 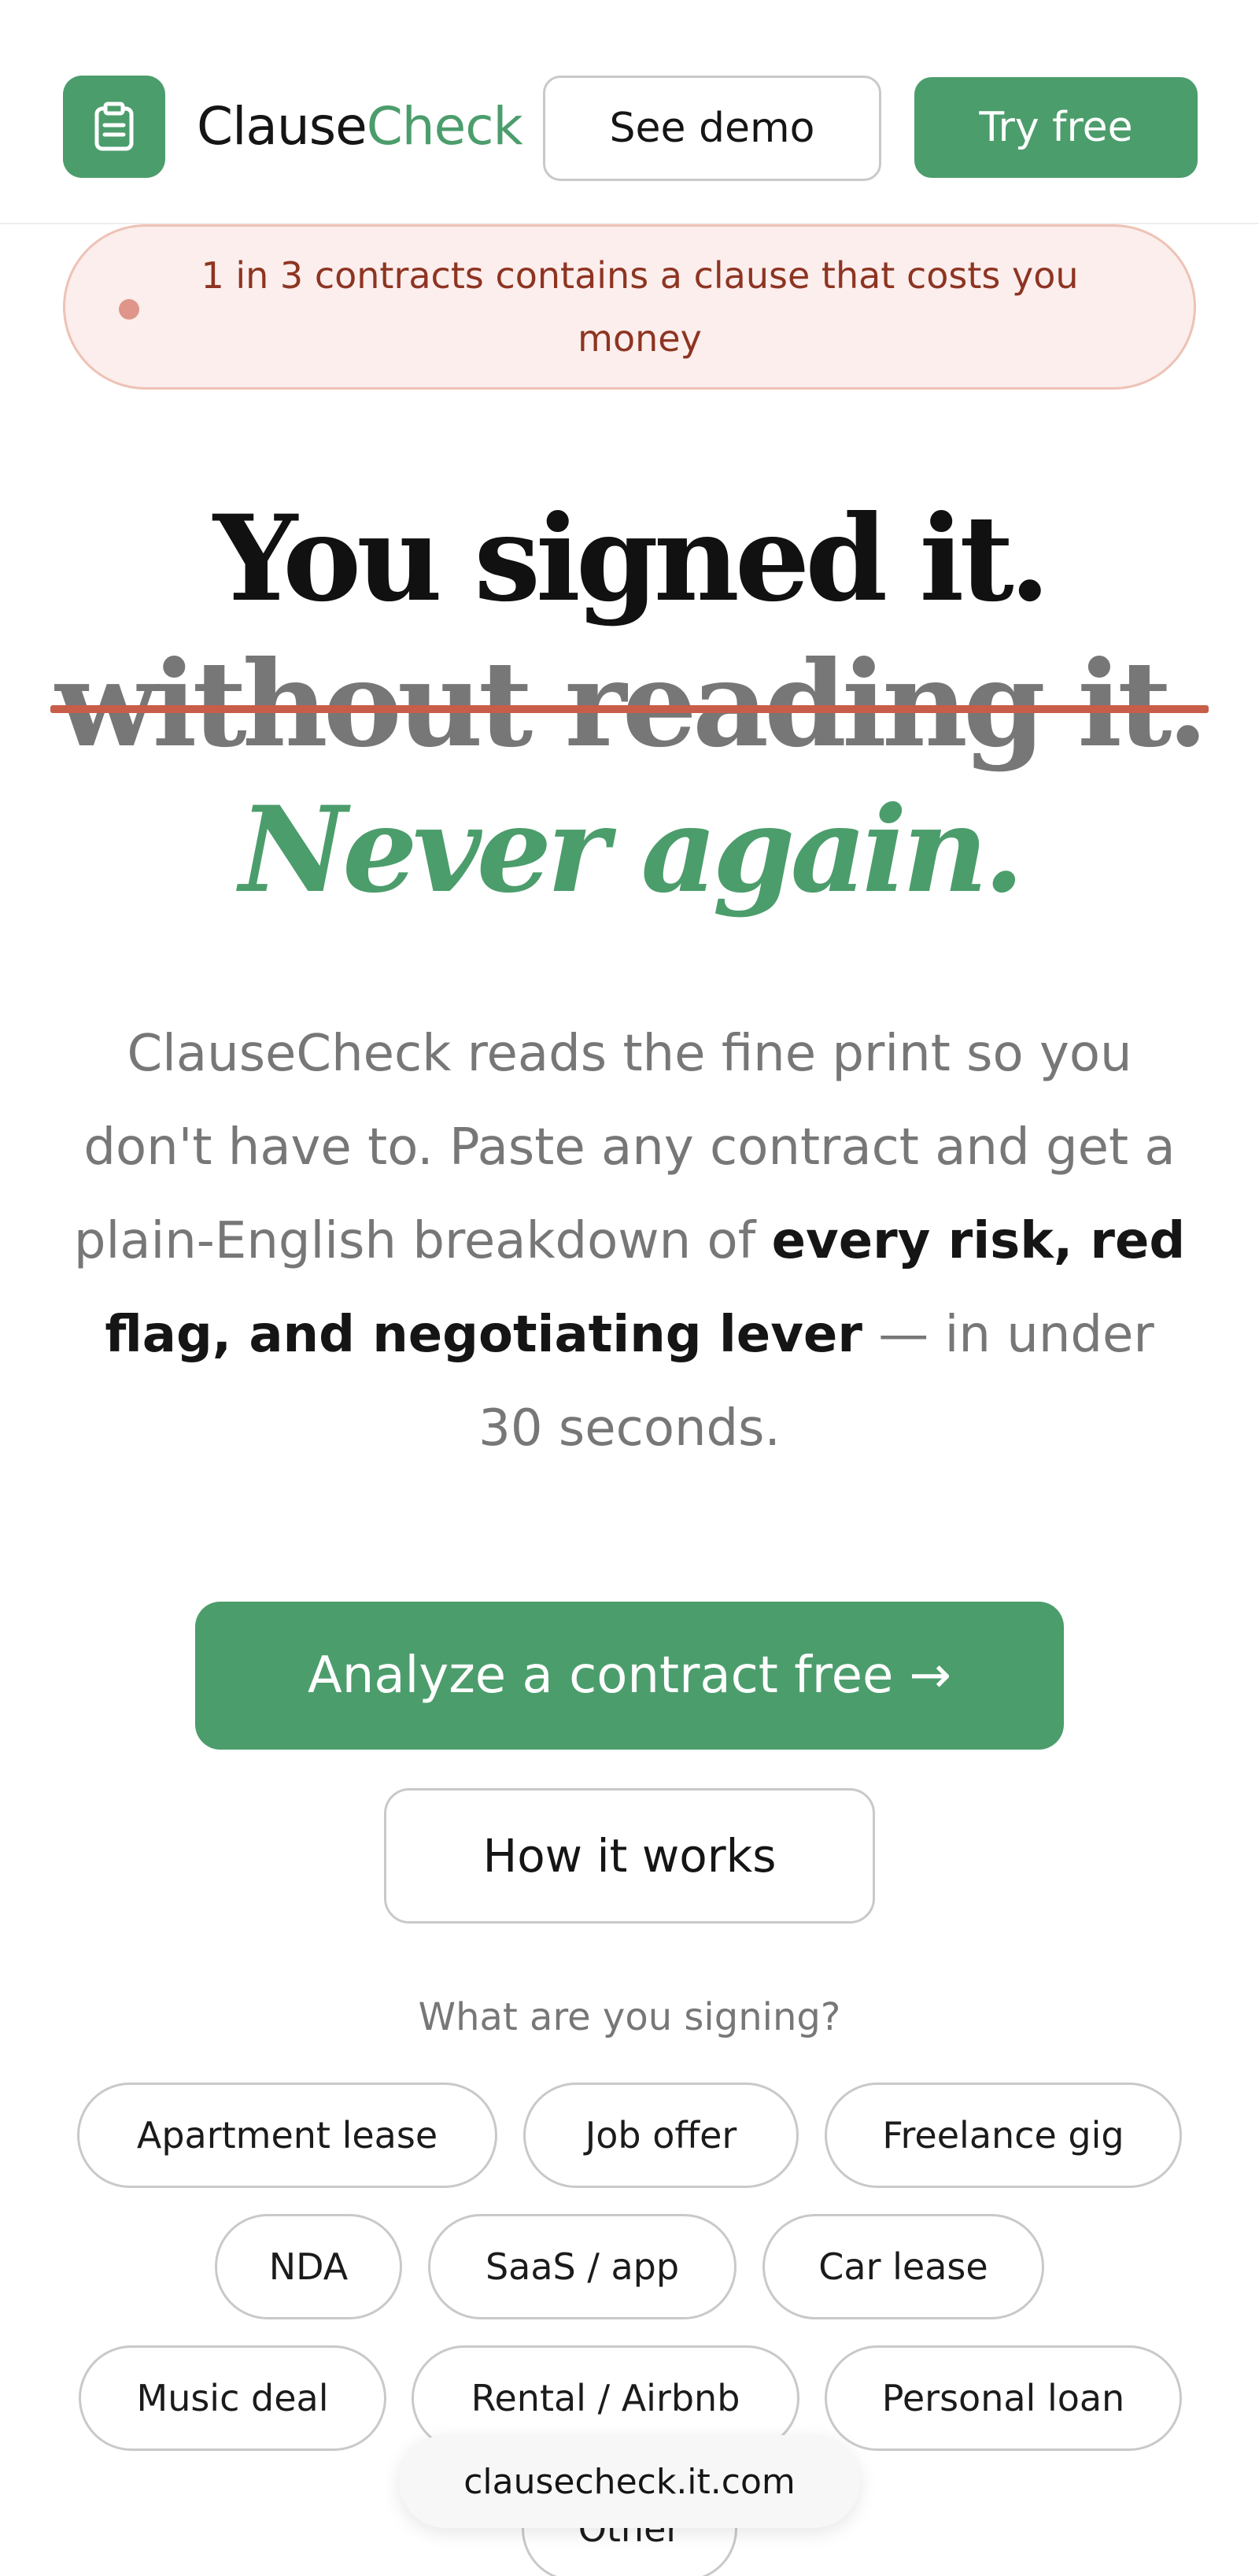 I want to click on try-free-button: Try free, so click(x=1056, y=127).